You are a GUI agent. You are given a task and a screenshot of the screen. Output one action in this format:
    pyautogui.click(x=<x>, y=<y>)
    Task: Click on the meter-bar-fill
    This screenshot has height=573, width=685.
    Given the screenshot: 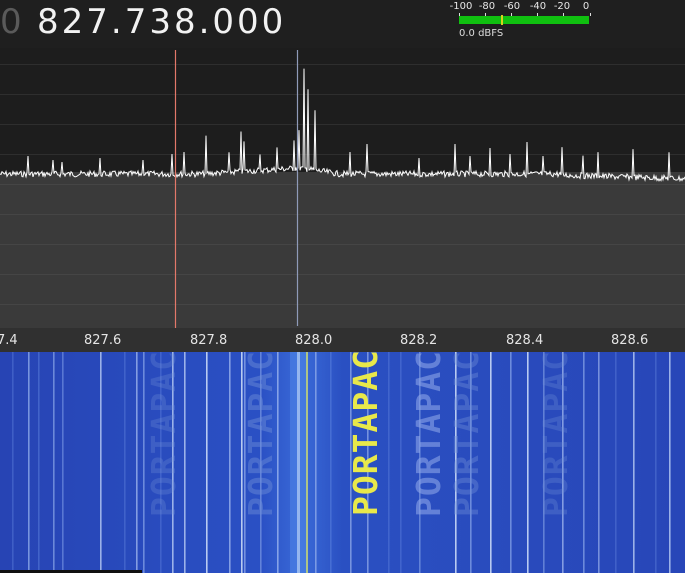 What is the action you would take?
    pyautogui.click(x=524, y=20)
    